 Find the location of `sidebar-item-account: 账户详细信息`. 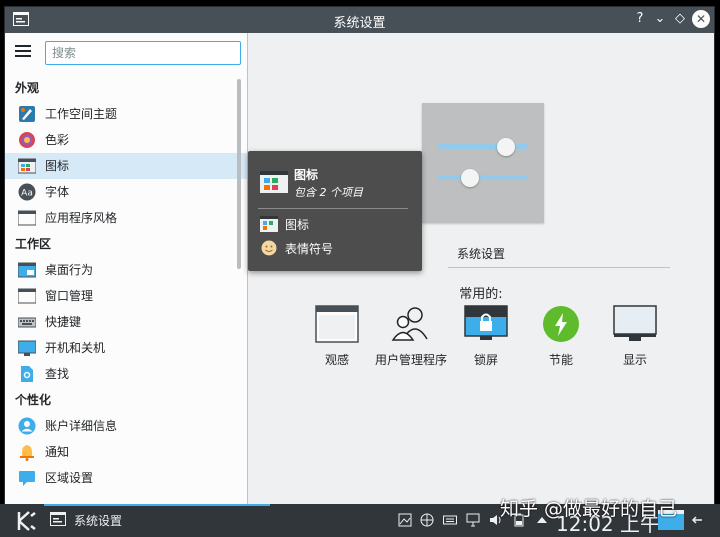

sidebar-item-account: 账户详细信息 is located at coordinates (126, 426).